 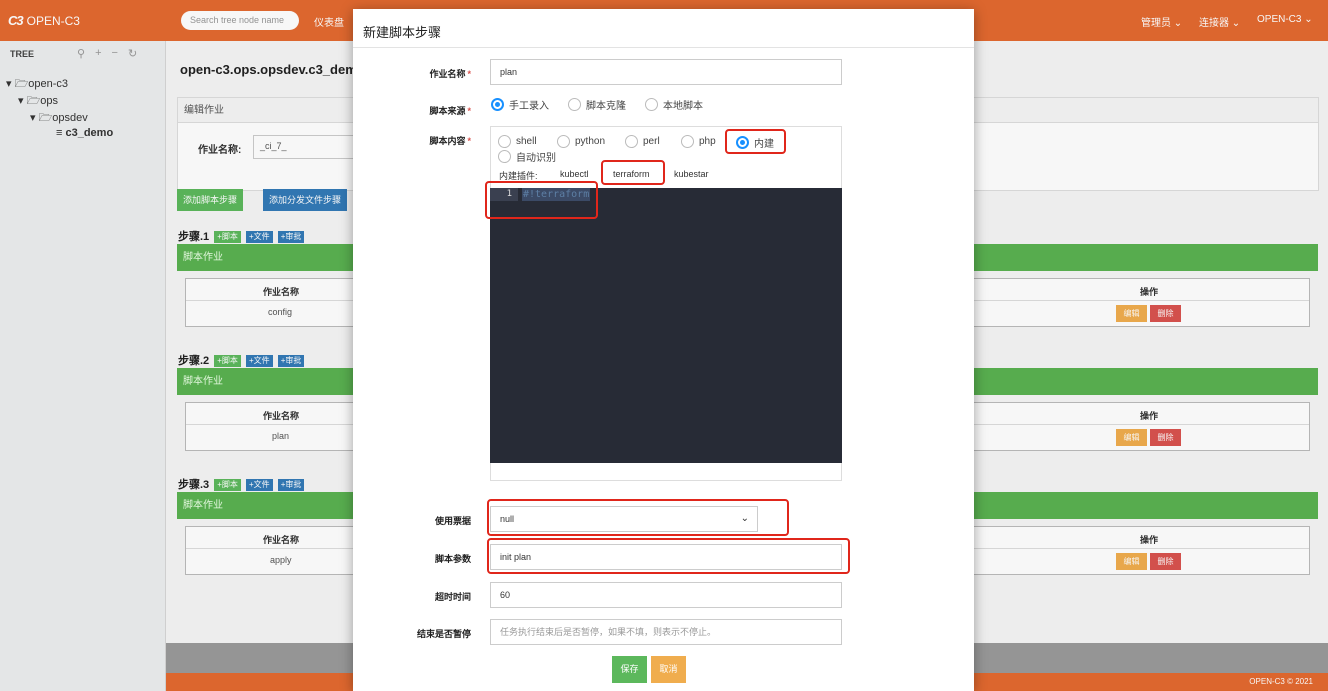 I want to click on lang-radio-python: python, so click(x=581, y=141).